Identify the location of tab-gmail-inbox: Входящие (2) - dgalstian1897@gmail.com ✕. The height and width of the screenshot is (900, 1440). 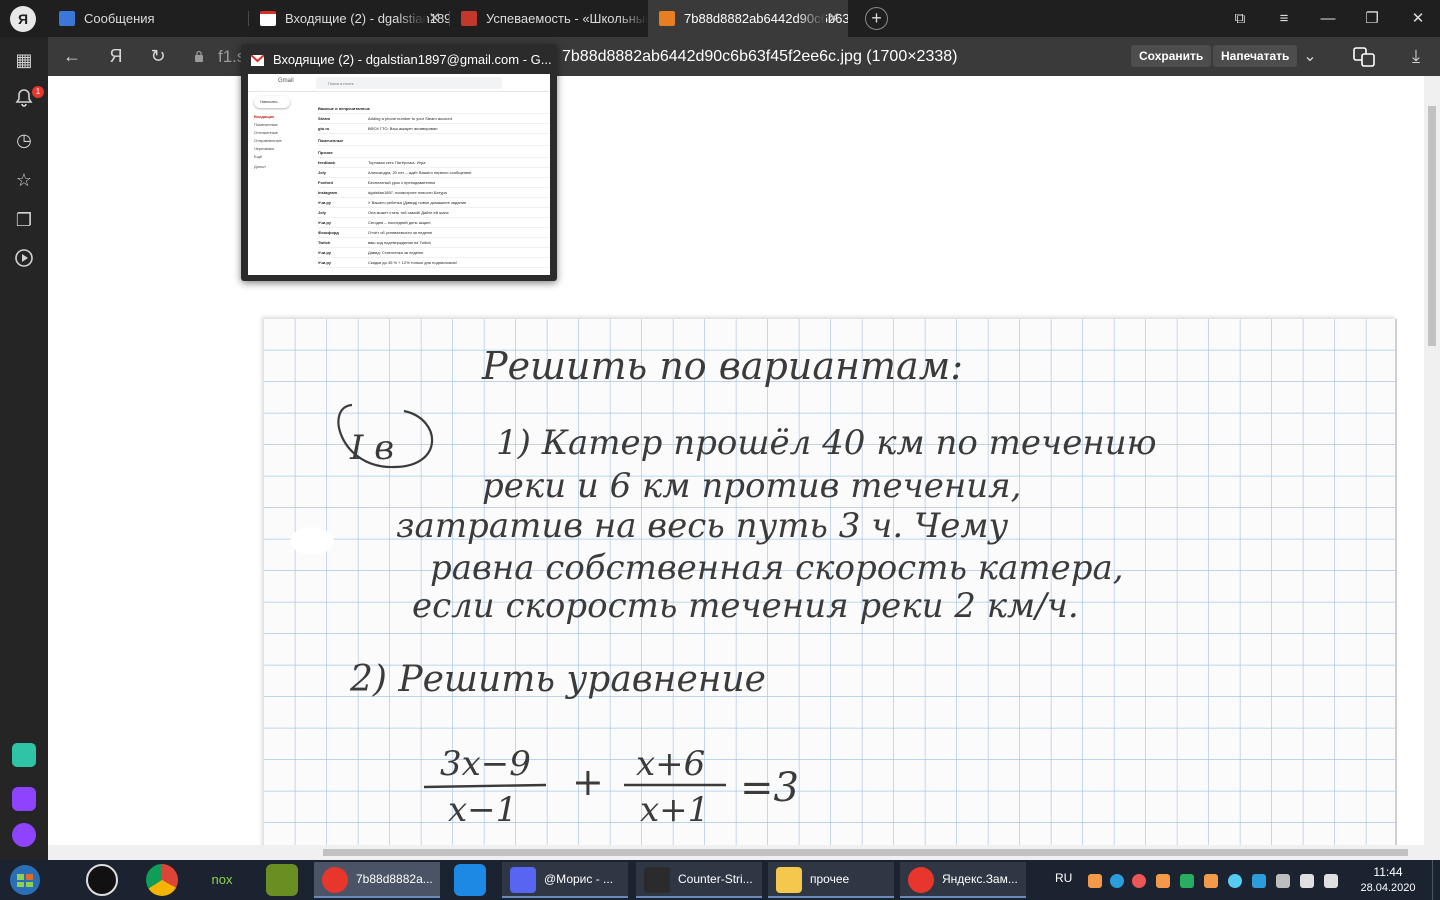
(349, 18).